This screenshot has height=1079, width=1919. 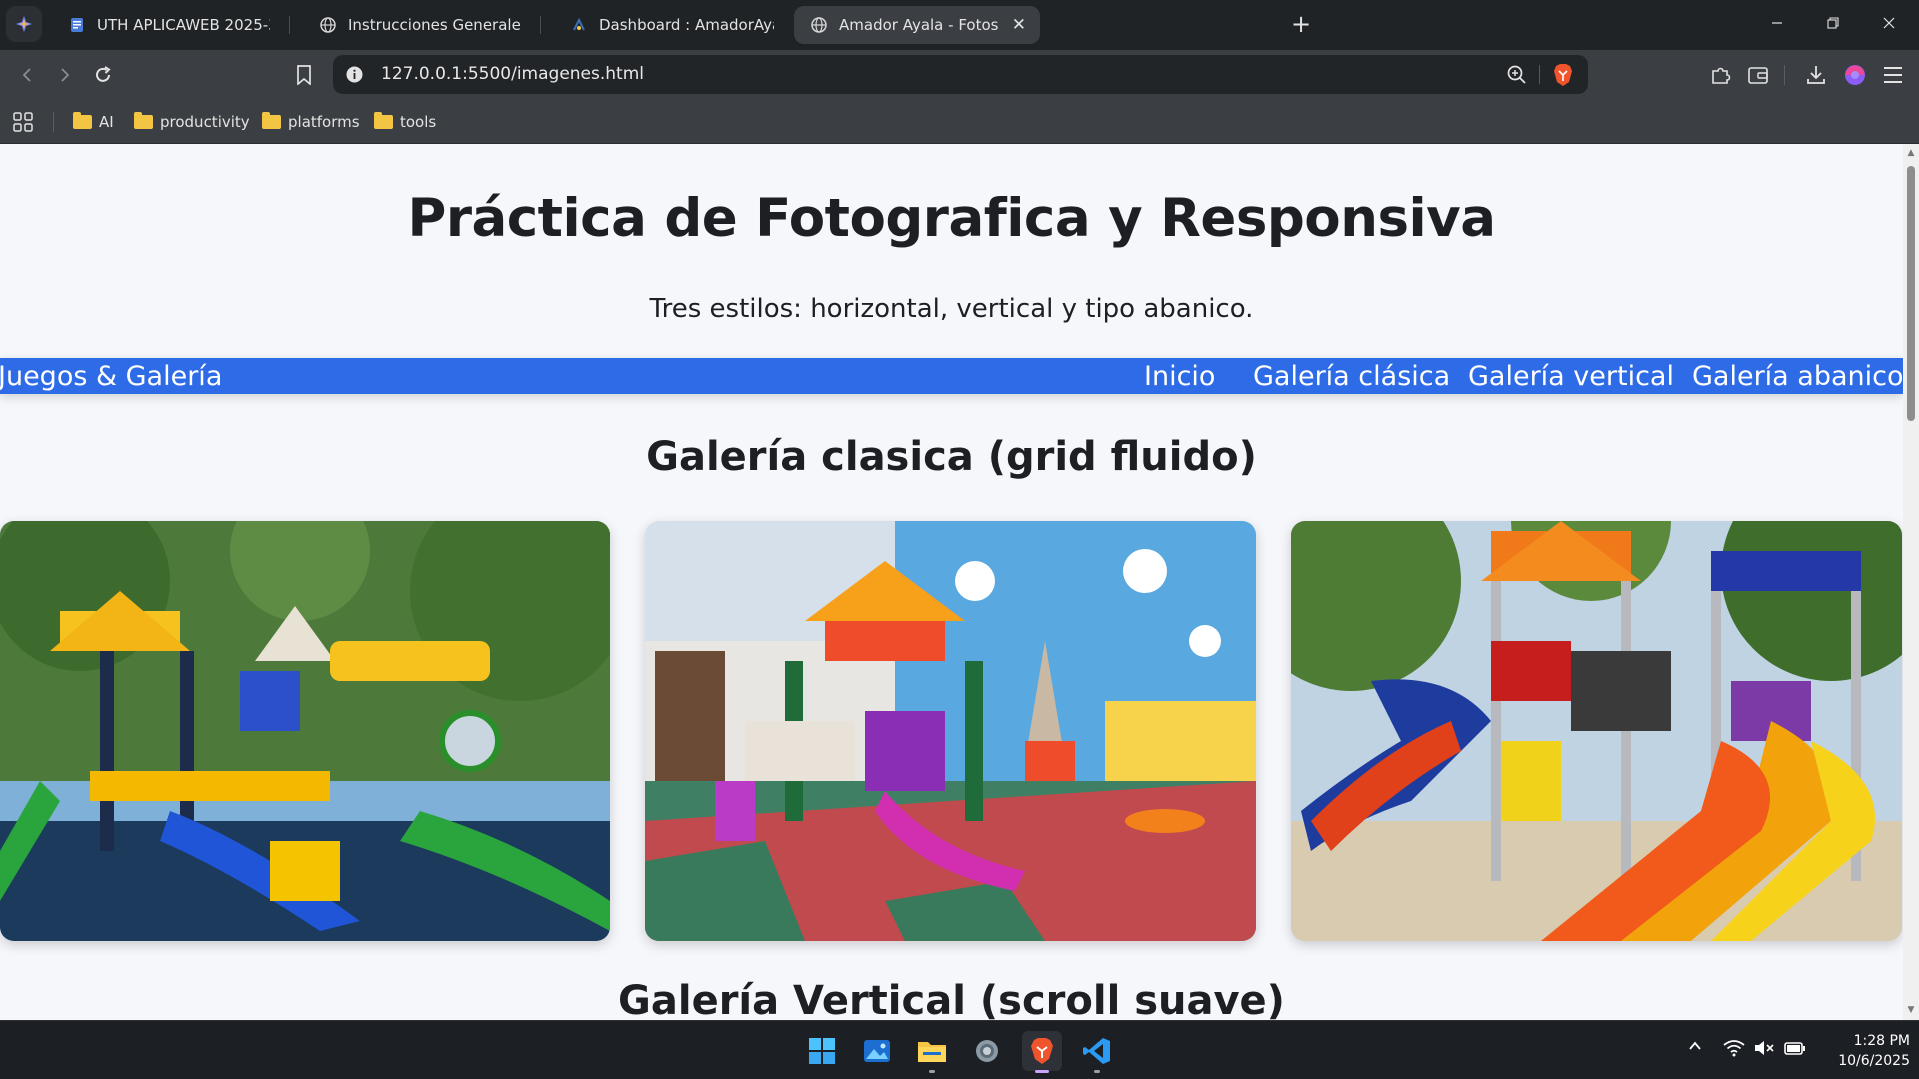 I want to click on restore-icon, so click(x=1833, y=23).